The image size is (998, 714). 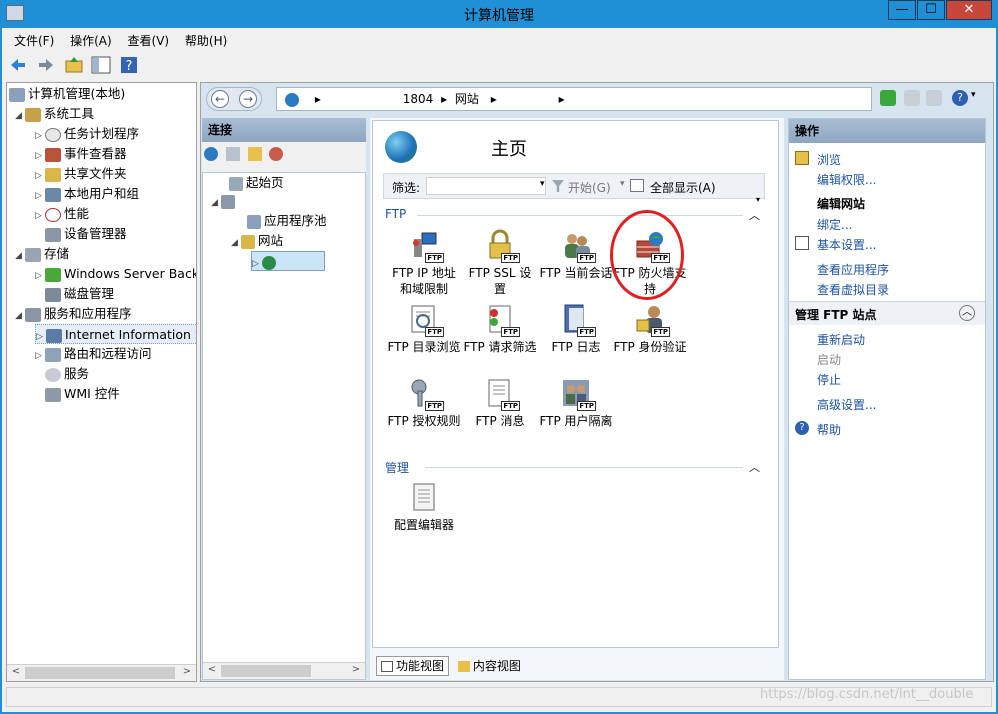 I want to click on connections-horizontal-scrollbar: < >, so click(x=284, y=670).